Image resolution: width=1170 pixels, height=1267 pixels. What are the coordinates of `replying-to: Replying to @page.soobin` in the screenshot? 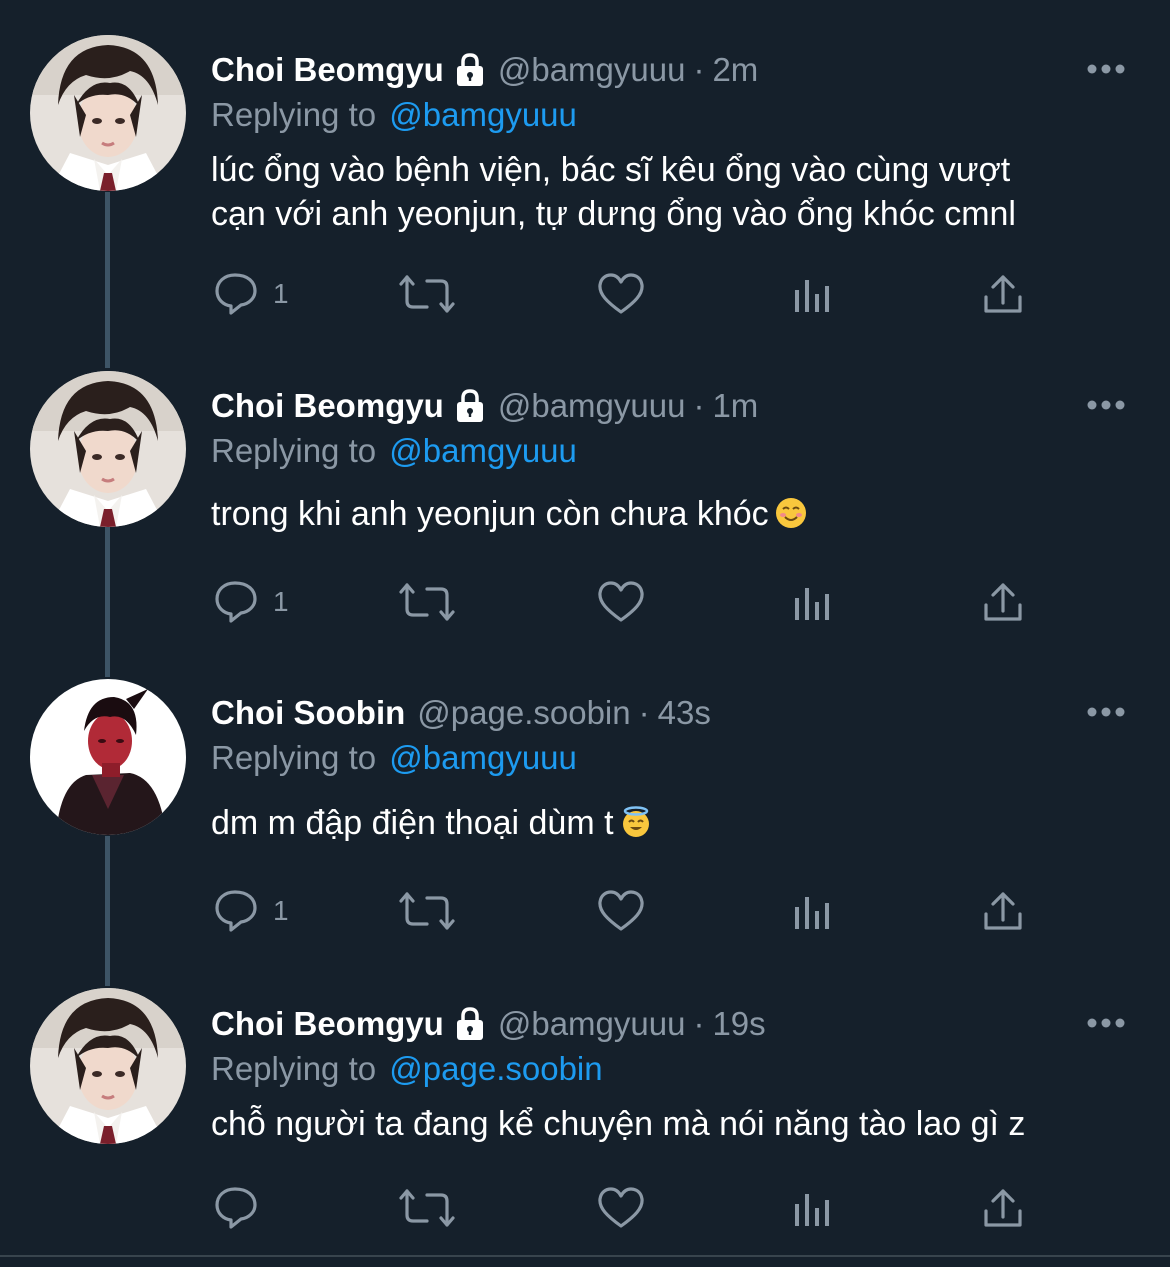 It's located at (407, 1069).